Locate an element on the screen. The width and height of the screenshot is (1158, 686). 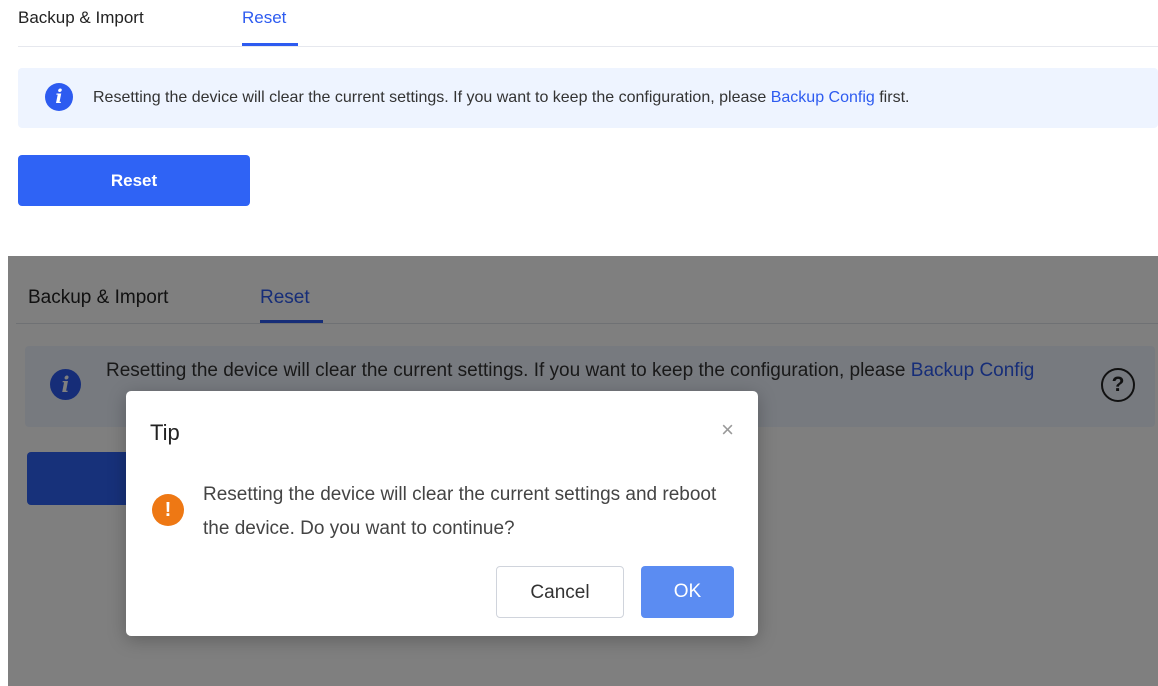
warning-icon: ! is located at coordinates (168, 510).